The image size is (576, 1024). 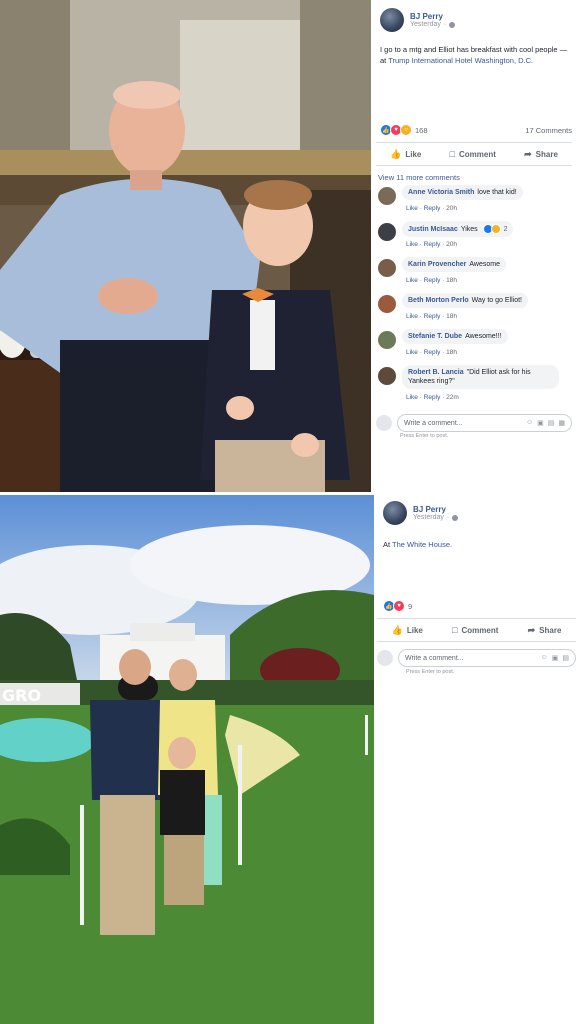 I want to click on post-2-header: BJ Perry Yesterday ·, so click(x=421, y=513).